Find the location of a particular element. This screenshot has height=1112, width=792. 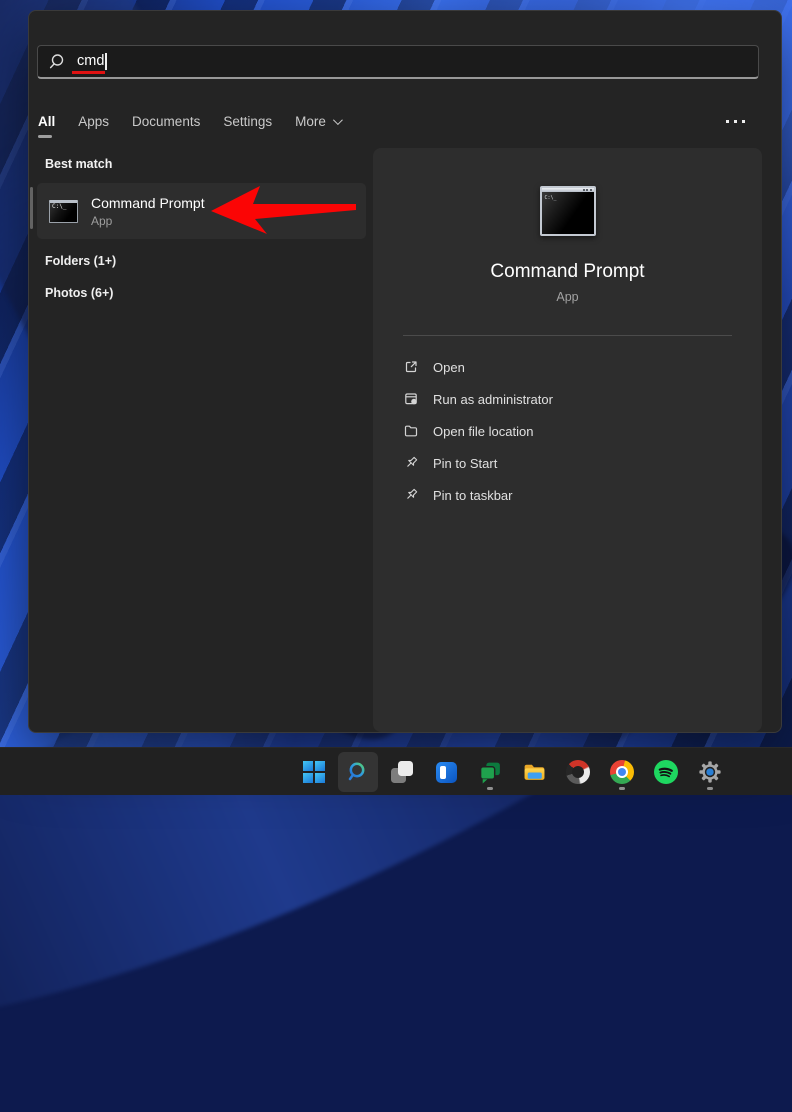

spotify-icon is located at coordinates (666, 772).